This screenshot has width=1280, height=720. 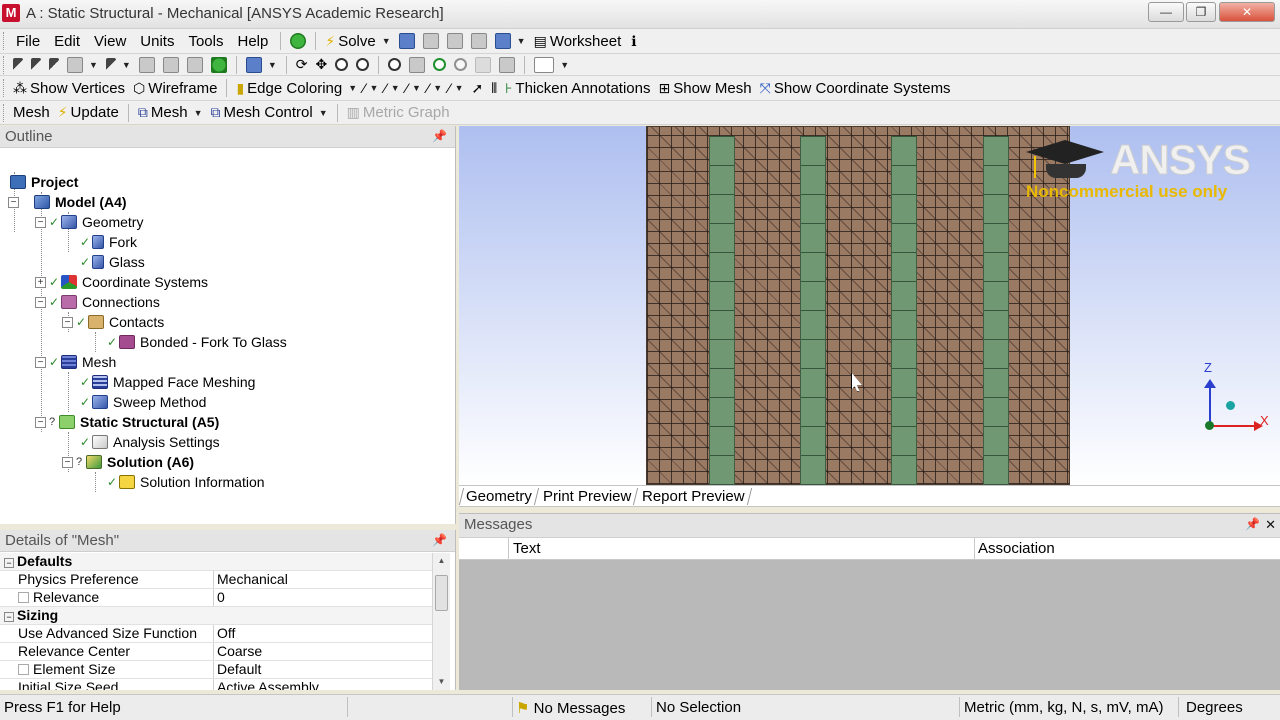 What do you see at coordinates (478, 41) in the screenshot?
I see `text-annotation-icon` at bounding box center [478, 41].